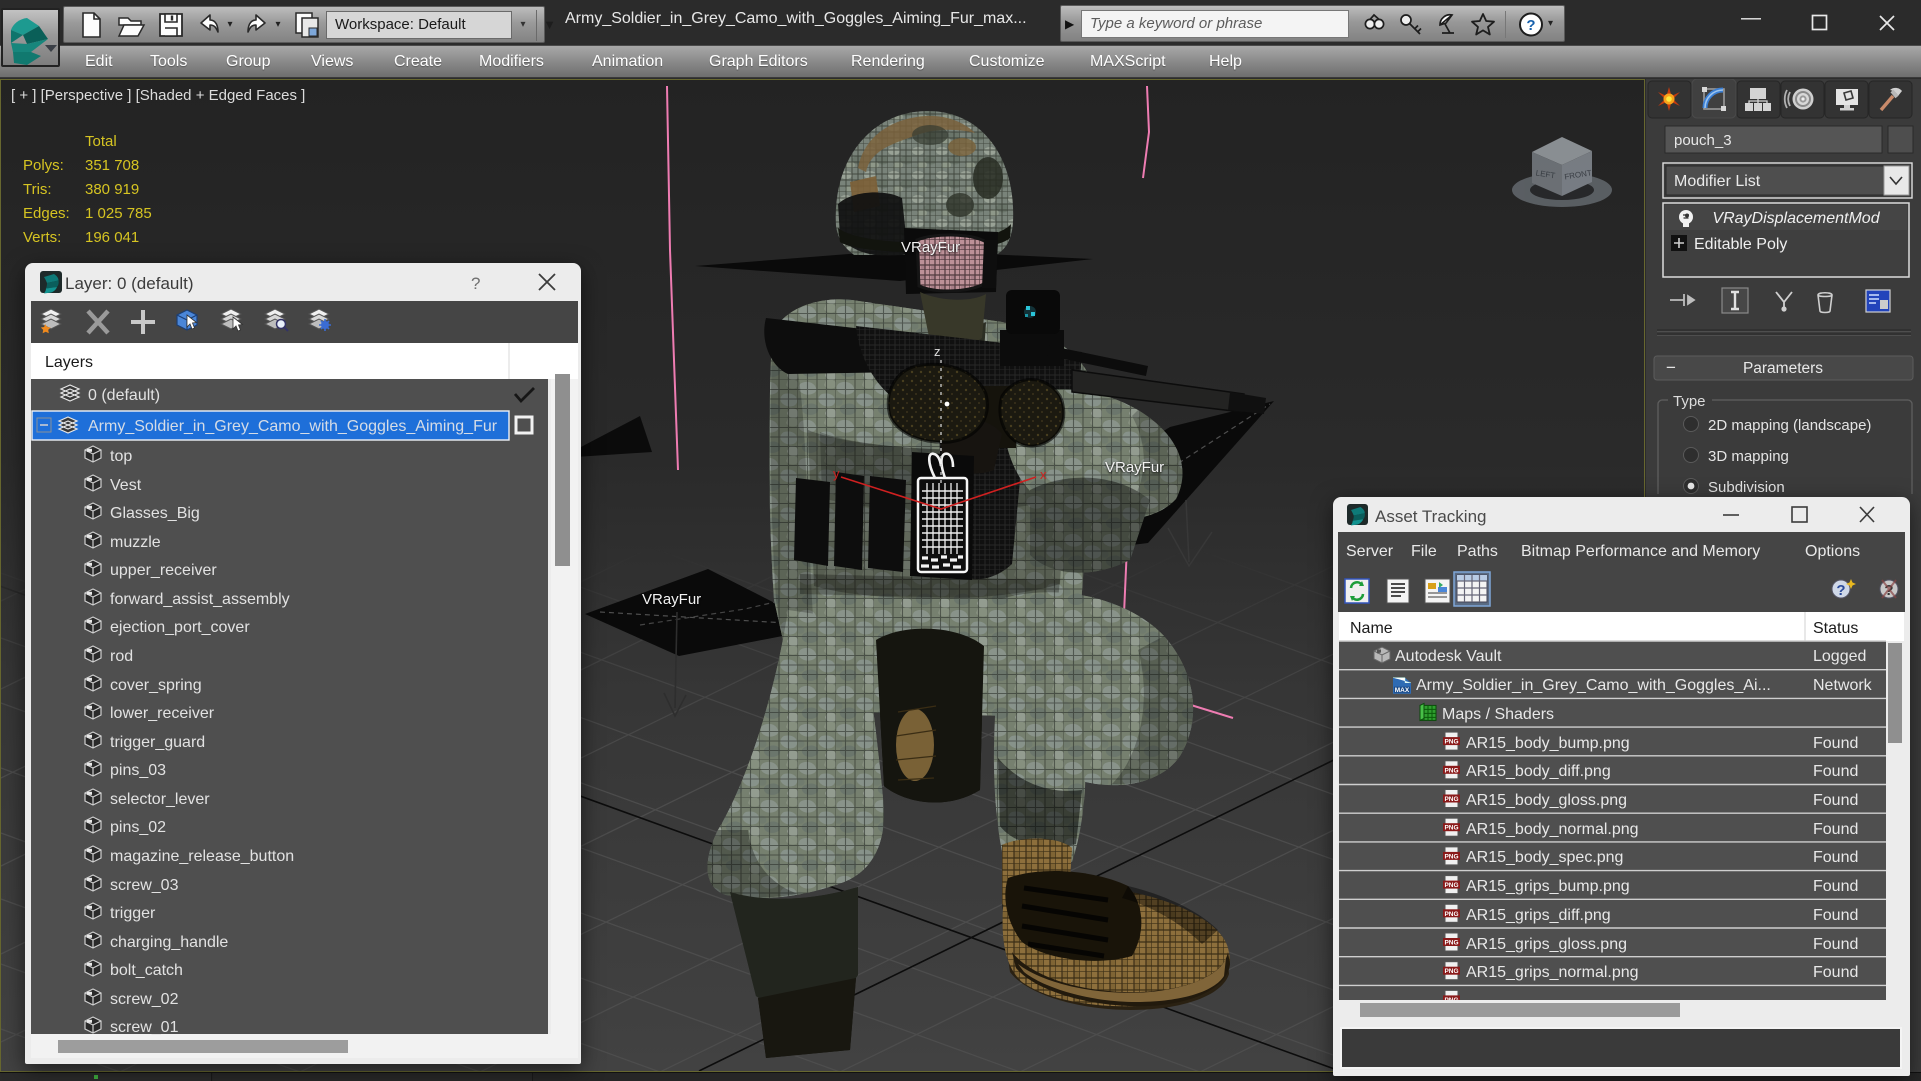 Image resolution: width=1921 pixels, height=1081 pixels. I want to click on svg-text: screw_03, so click(144, 885).